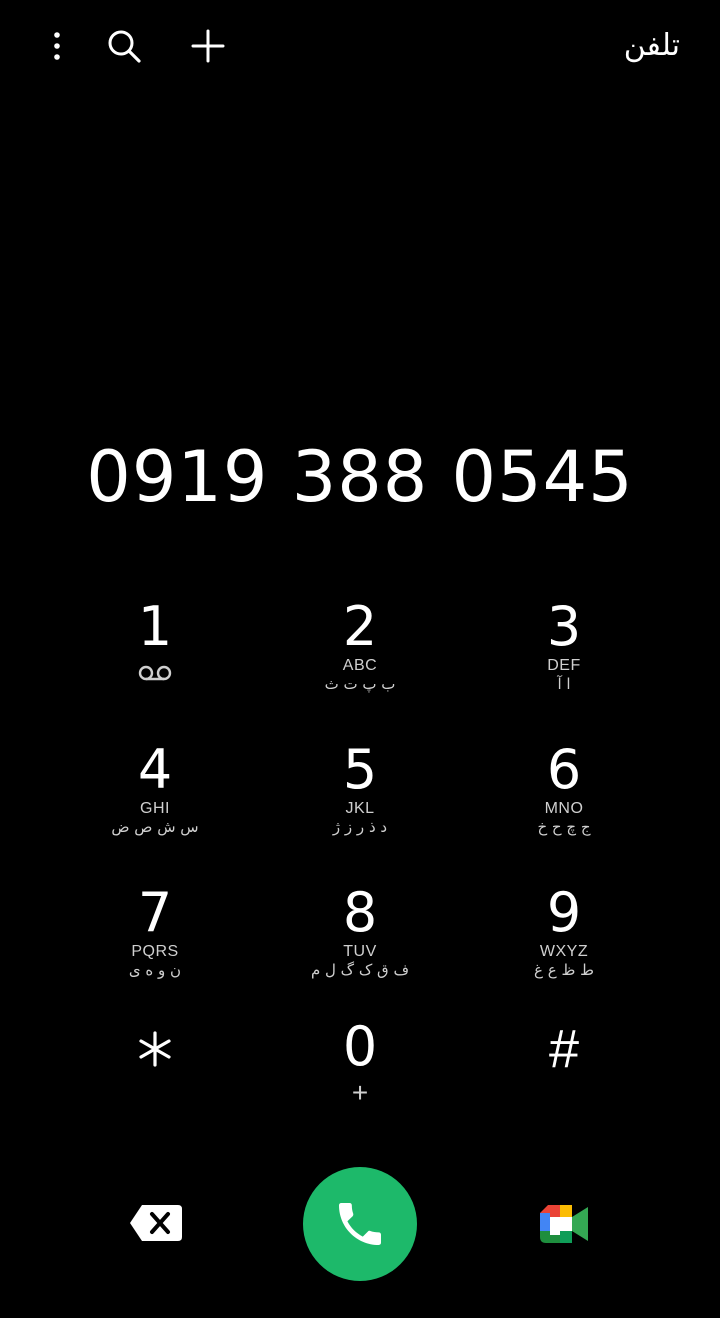 This screenshot has height=1318, width=720. I want to click on key-digit: 9, so click(564, 912).